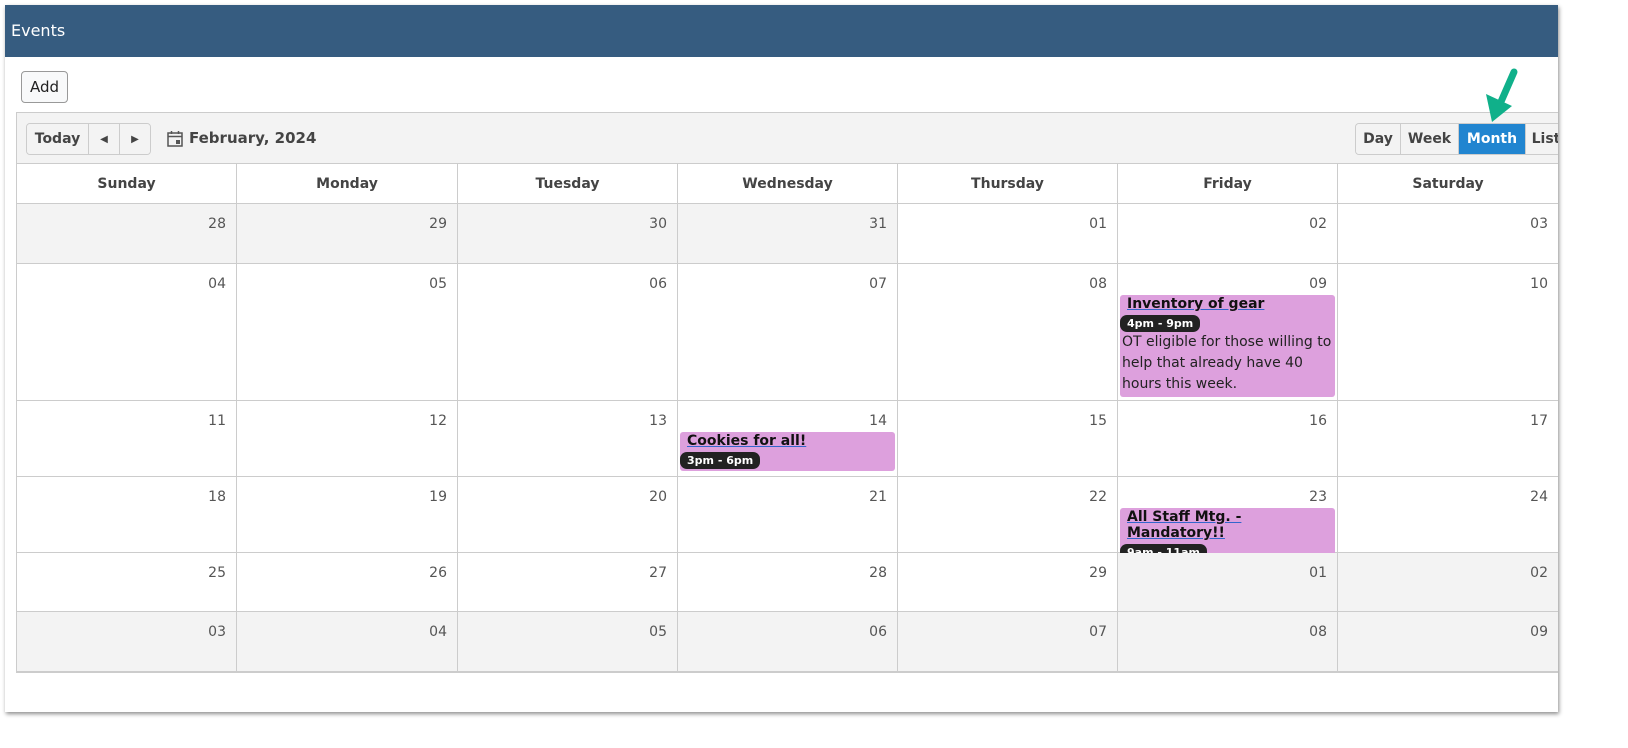 The height and width of the screenshot is (748, 1628). What do you see at coordinates (253, 138) in the screenshot?
I see `month-title: February, 2024` at bounding box center [253, 138].